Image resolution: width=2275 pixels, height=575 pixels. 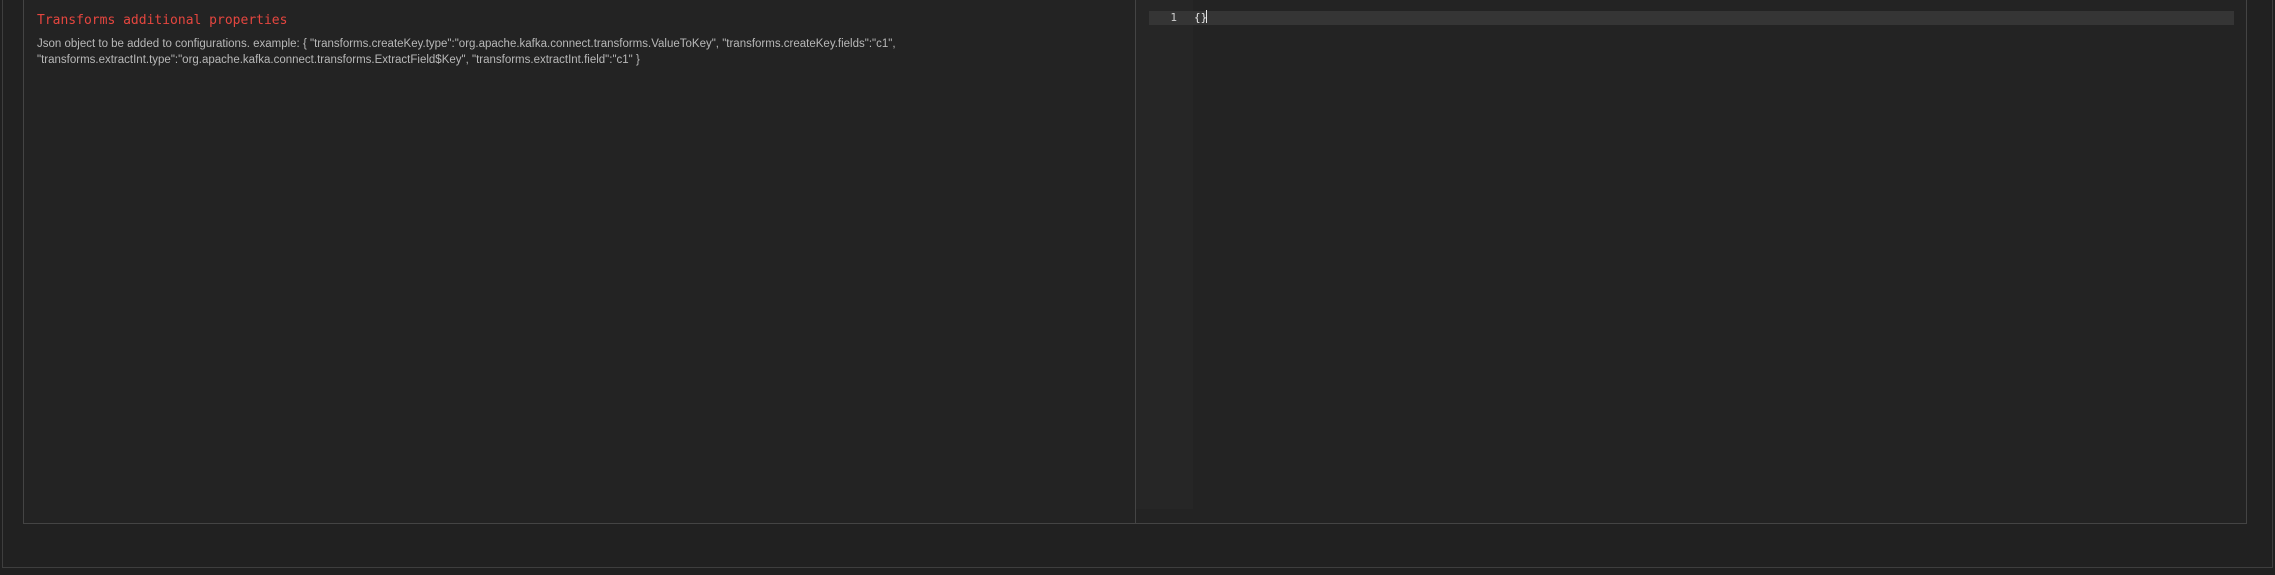 What do you see at coordinates (1207, 16) in the screenshot?
I see `text-cursor` at bounding box center [1207, 16].